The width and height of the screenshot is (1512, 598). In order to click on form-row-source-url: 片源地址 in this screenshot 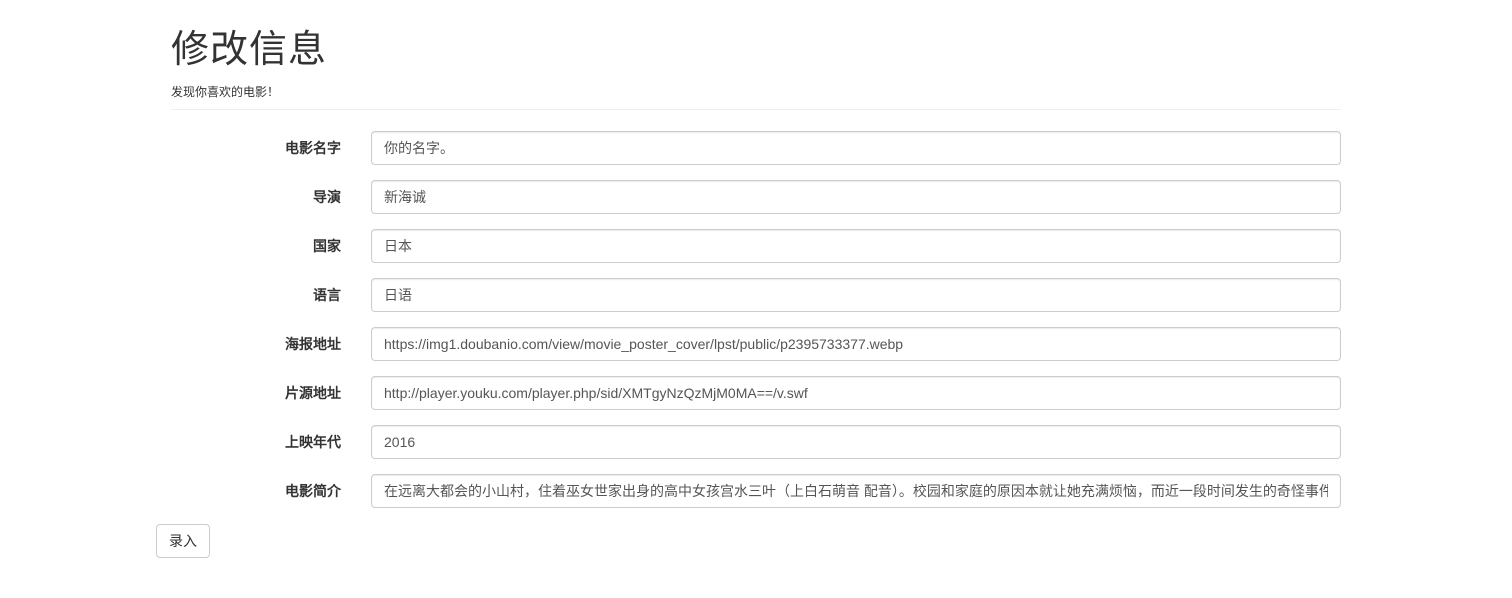, I will do `click(756, 393)`.